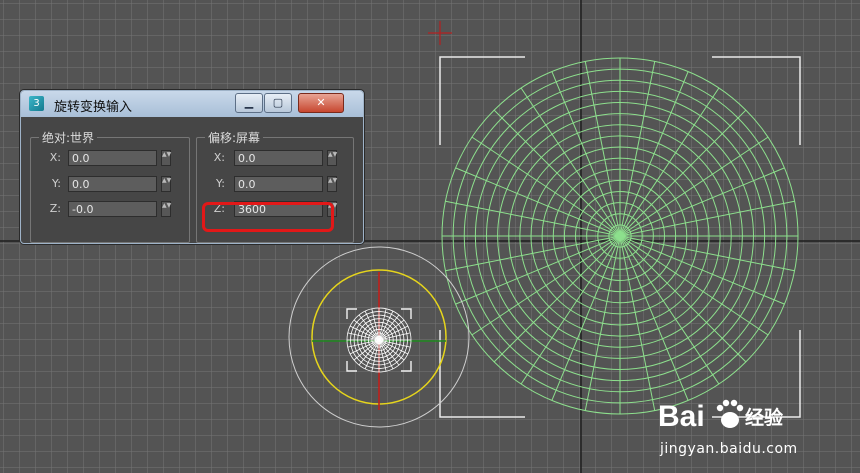 The height and width of the screenshot is (473, 860). I want to click on absolute-x-field: 0.0, so click(112, 158).